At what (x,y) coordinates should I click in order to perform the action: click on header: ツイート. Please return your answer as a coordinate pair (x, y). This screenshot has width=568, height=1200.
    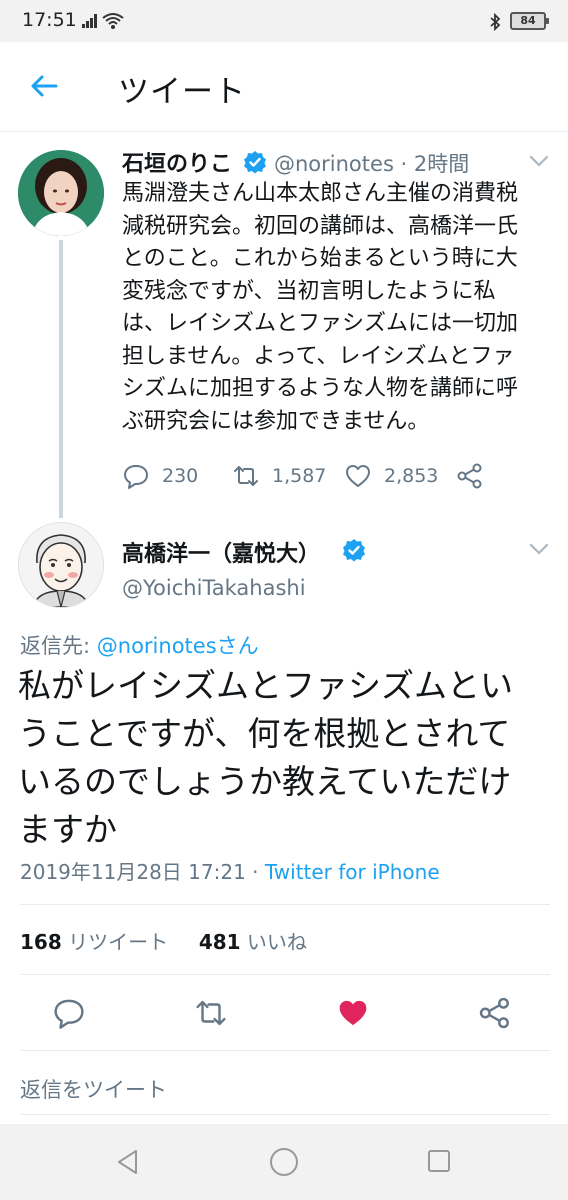
    Looking at the image, I should click on (284, 87).